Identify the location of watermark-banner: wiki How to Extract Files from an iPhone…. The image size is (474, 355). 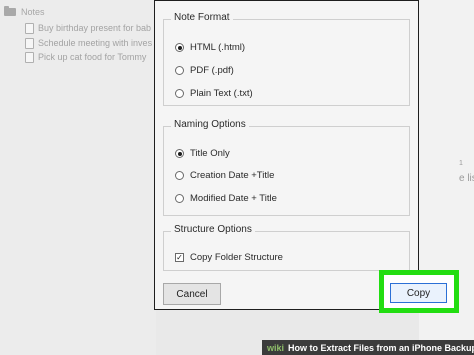
(368, 347).